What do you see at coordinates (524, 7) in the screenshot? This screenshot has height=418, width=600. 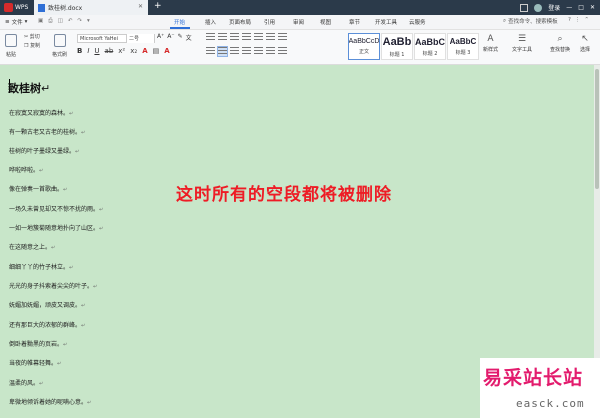 I see `window-icon` at bounding box center [524, 7].